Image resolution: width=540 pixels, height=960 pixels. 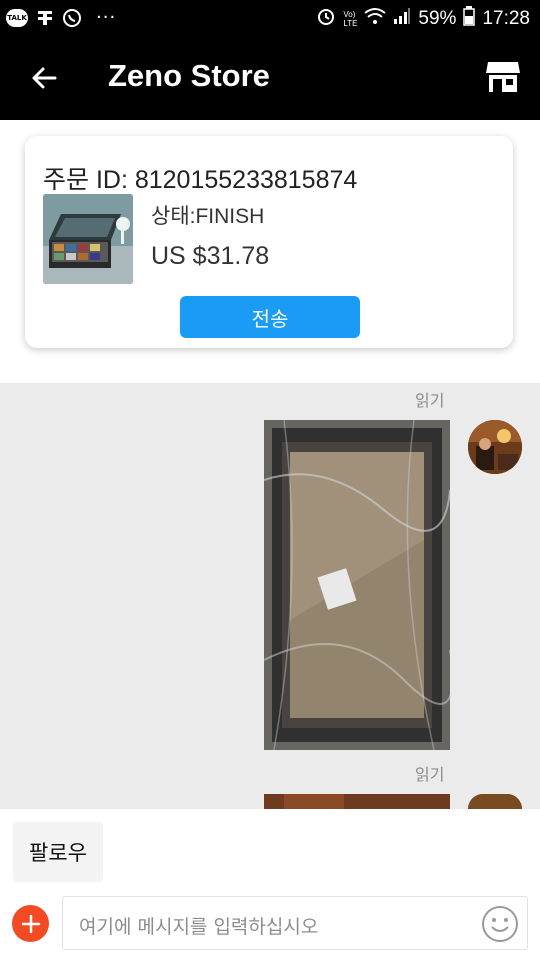 I want to click on order-status: 상태:FINISH, so click(x=208, y=216).